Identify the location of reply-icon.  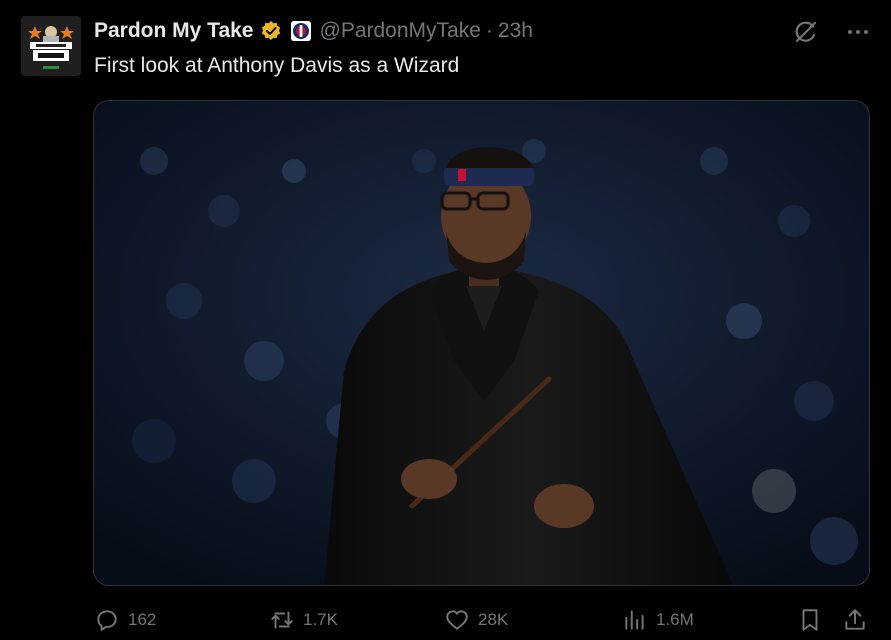
(107, 620).